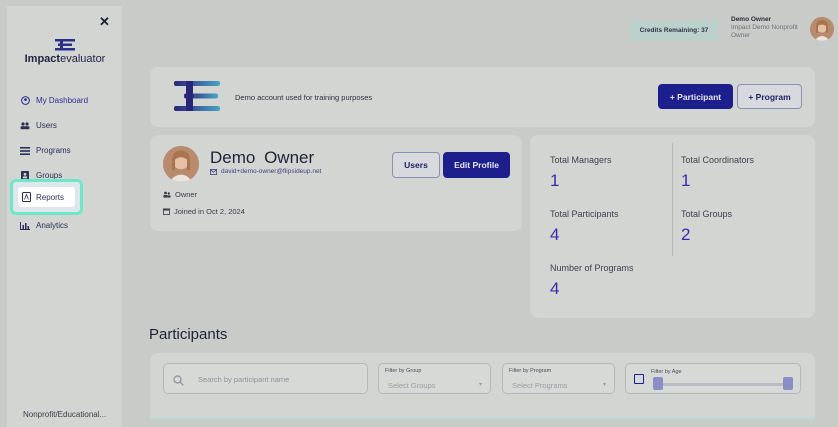 This screenshot has height=427, width=838. What do you see at coordinates (769, 96) in the screenshot?
I see `add-program-button: + Program` at bounding box center [769, 96].